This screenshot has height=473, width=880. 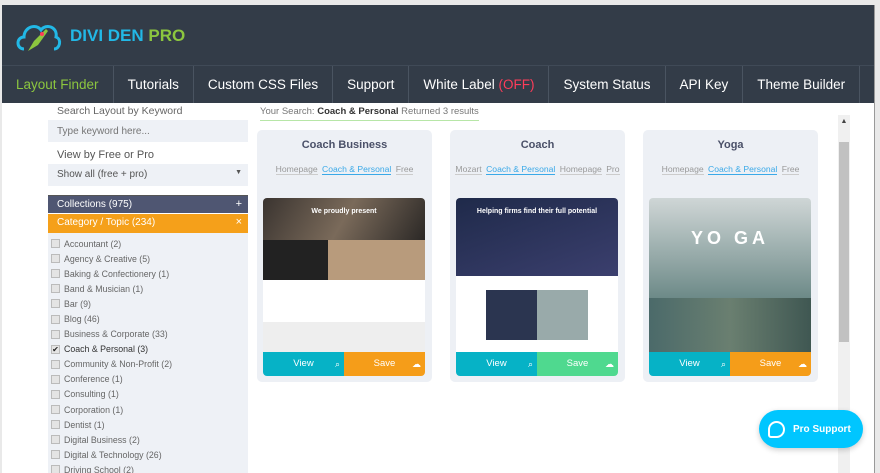 What do you see at coordinates (93, 243) in the screenshot?
I see `category-label: Accountant (2)` at bounding box center [93, 243].